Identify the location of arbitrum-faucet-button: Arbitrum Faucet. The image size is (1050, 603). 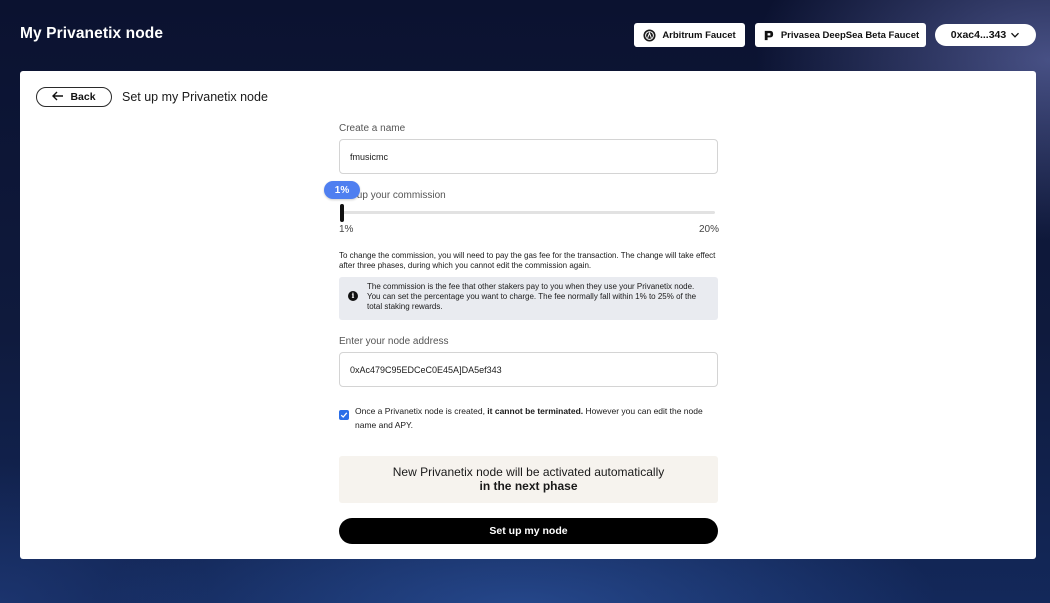
(689, 35).